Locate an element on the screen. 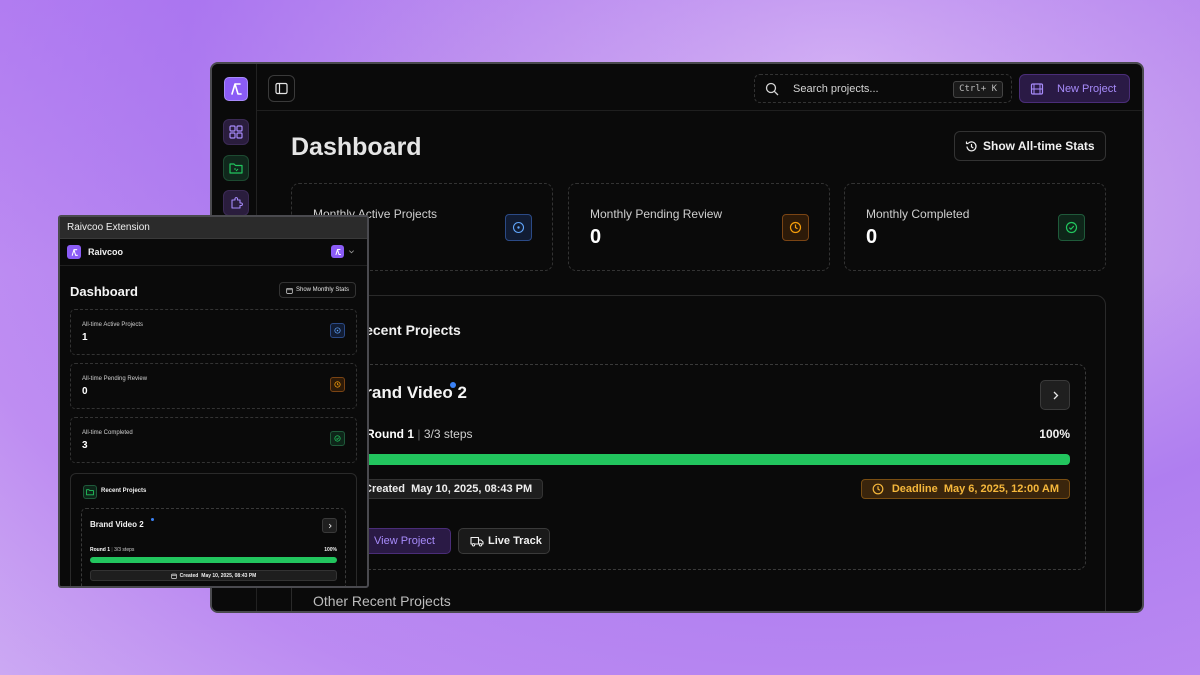 This screenshot has height=675, width=1200. live-track-button: Live Track is located at coordinates (504, 541).